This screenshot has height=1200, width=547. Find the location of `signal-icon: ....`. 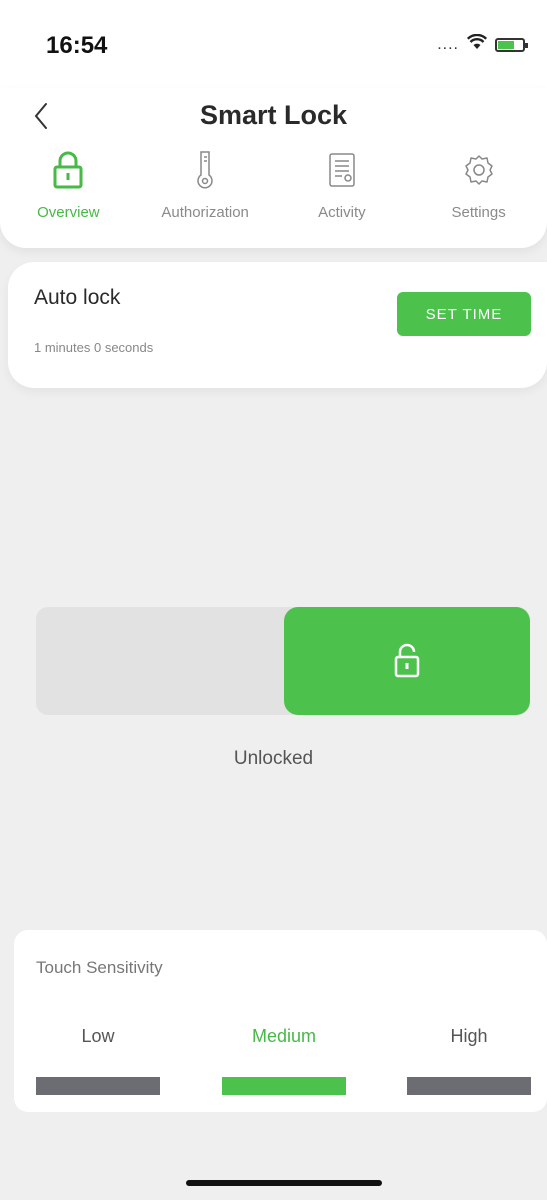

signal-icon: .... is located at coordinates (448, 44).